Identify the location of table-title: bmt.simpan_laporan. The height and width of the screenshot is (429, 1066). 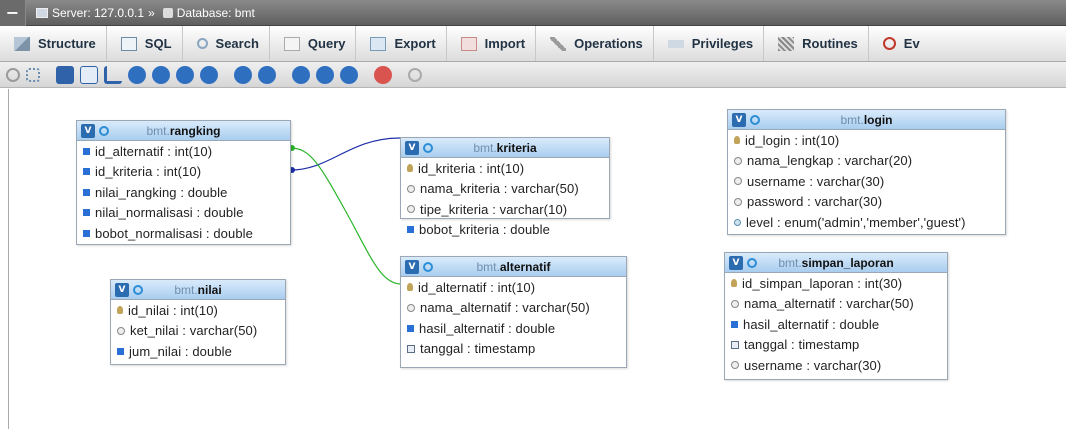
(836, 263).